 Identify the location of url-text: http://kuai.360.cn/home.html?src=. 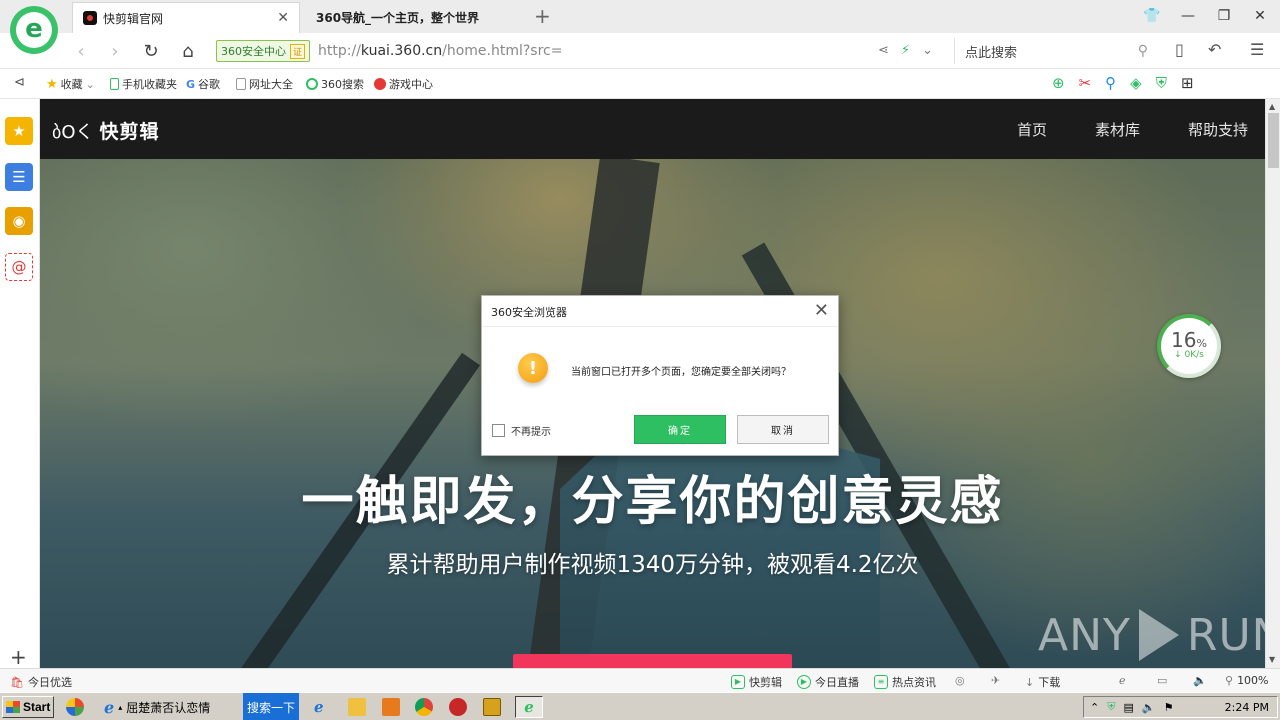
(440, 51).